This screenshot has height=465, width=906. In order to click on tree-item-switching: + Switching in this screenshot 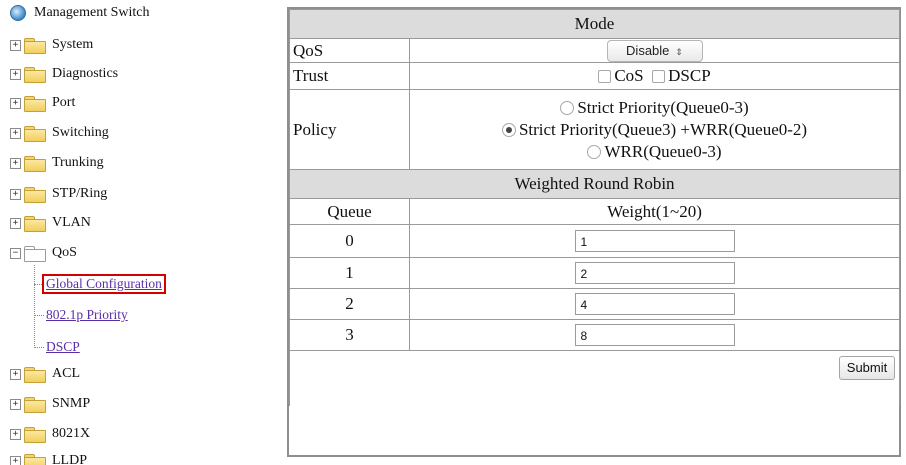, I will do `click(59, 133)`.